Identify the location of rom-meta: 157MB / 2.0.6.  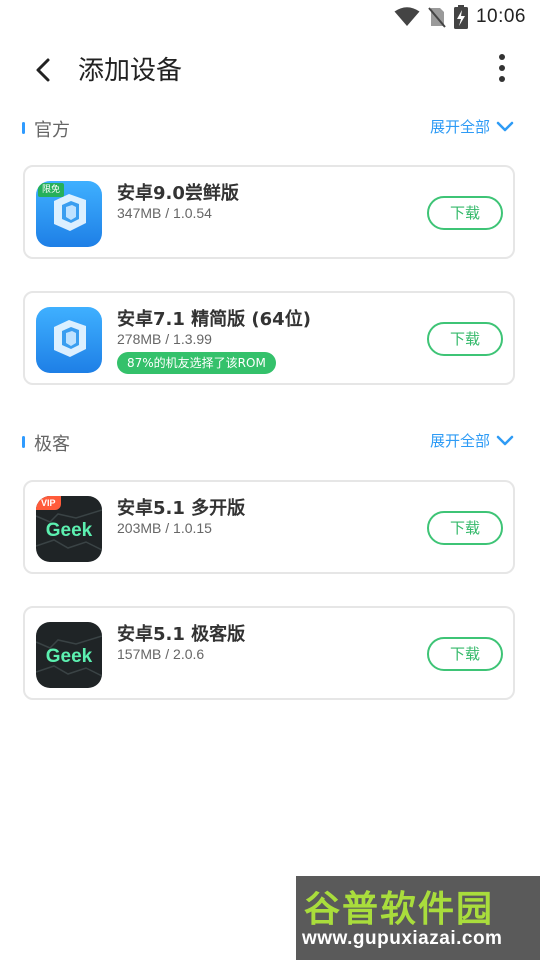
(161, 654).